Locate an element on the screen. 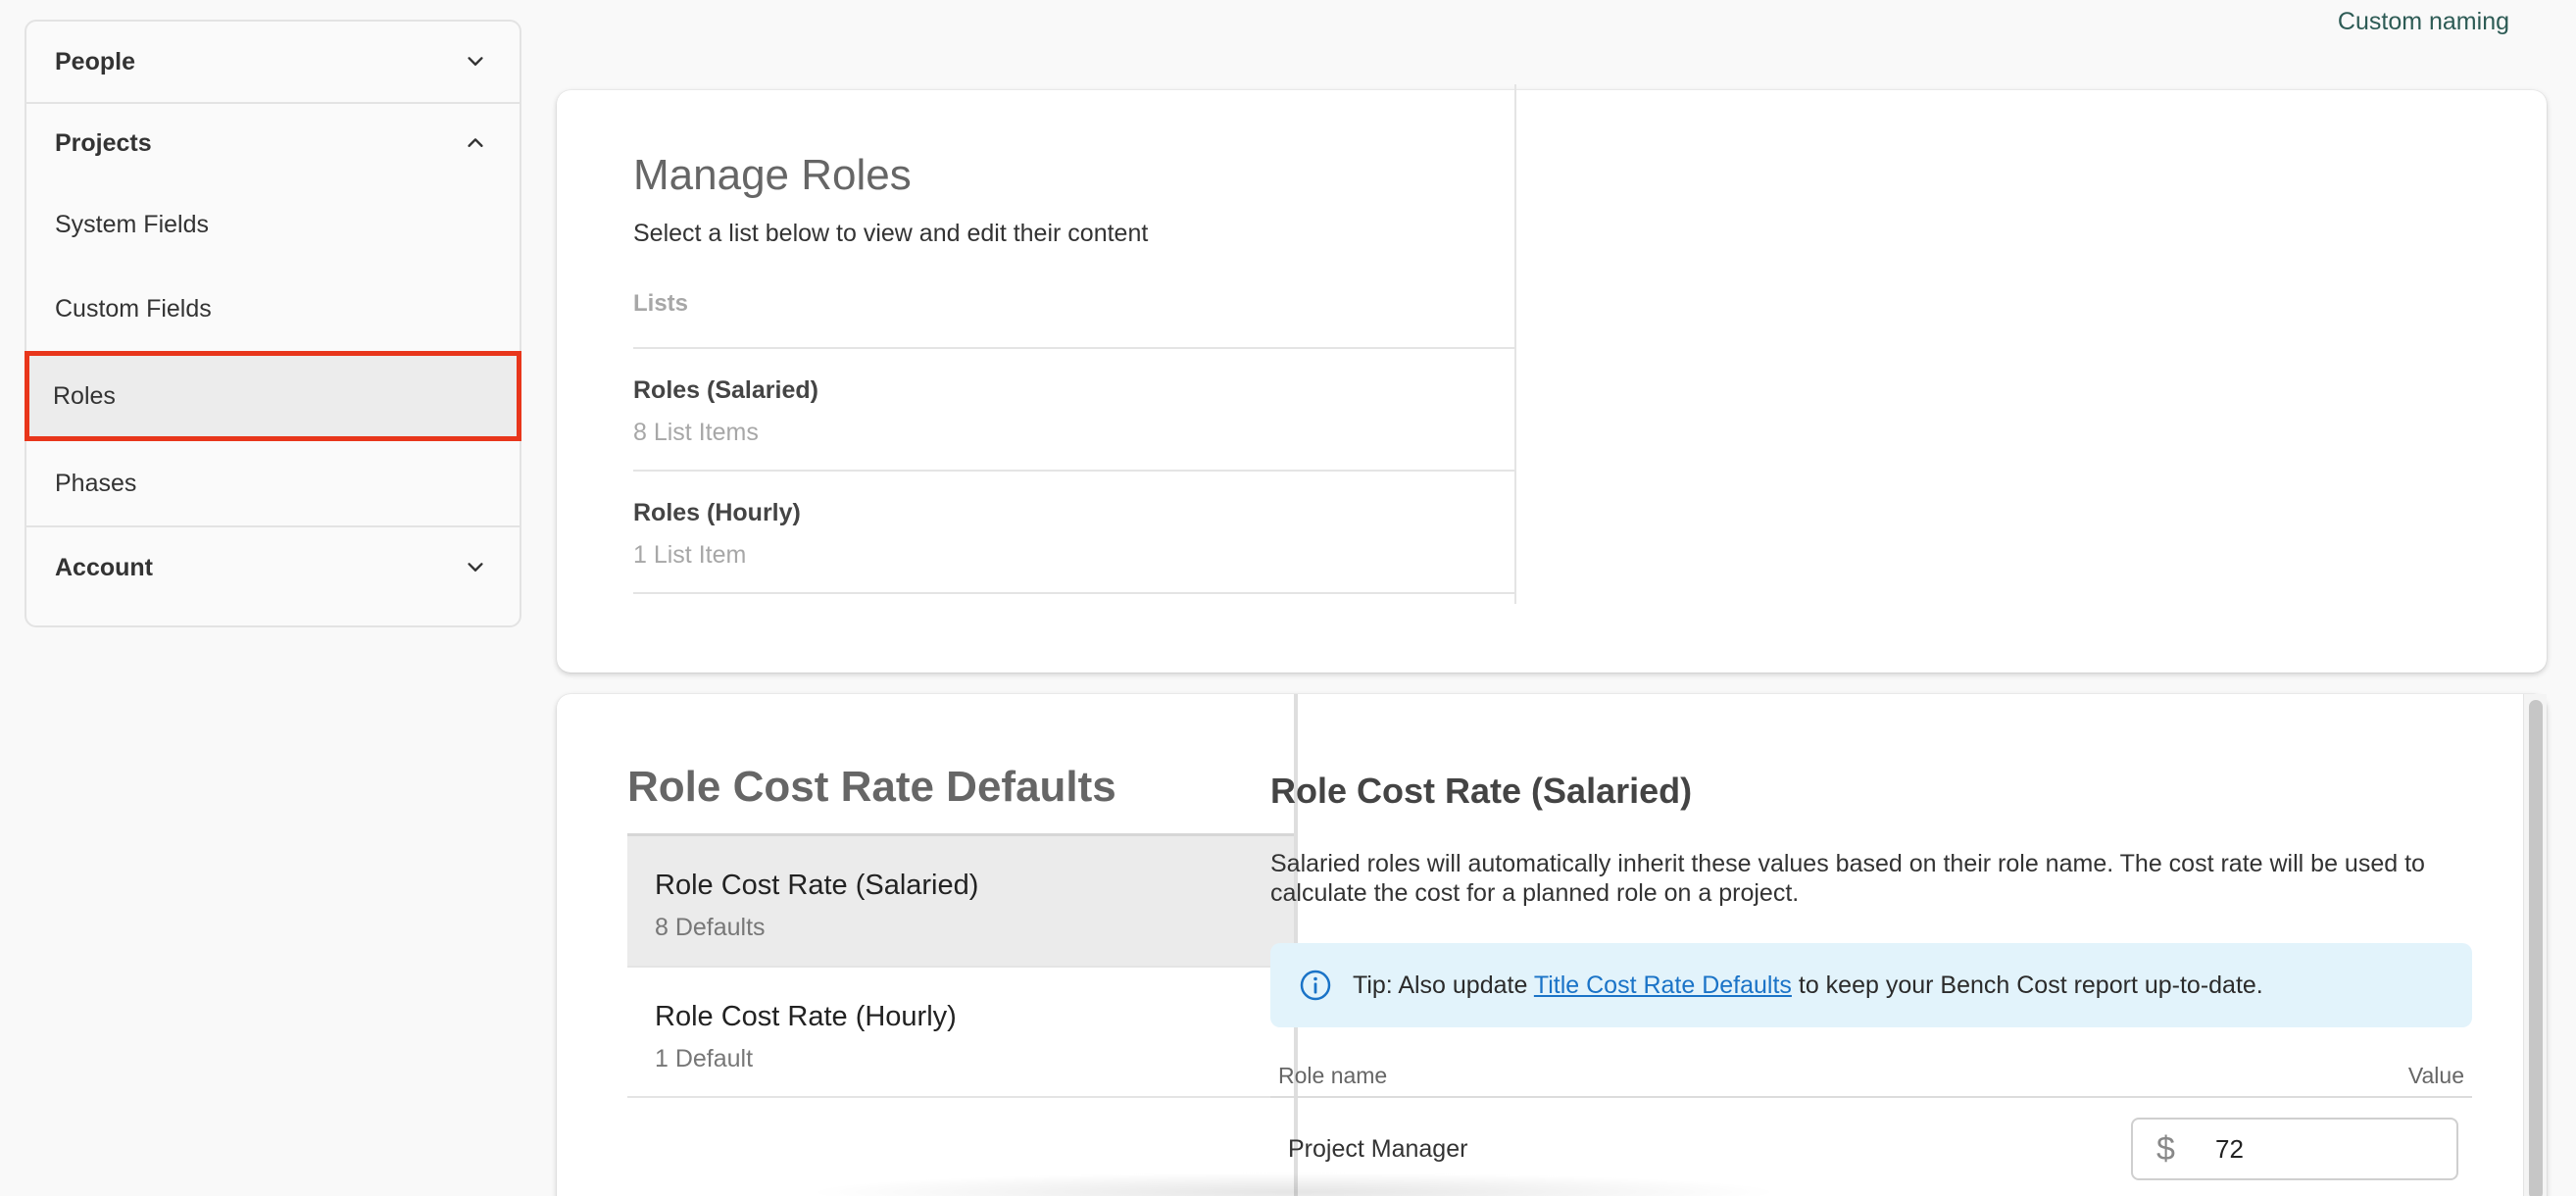  chevron-up-icon is located at coordinates (475, 143).